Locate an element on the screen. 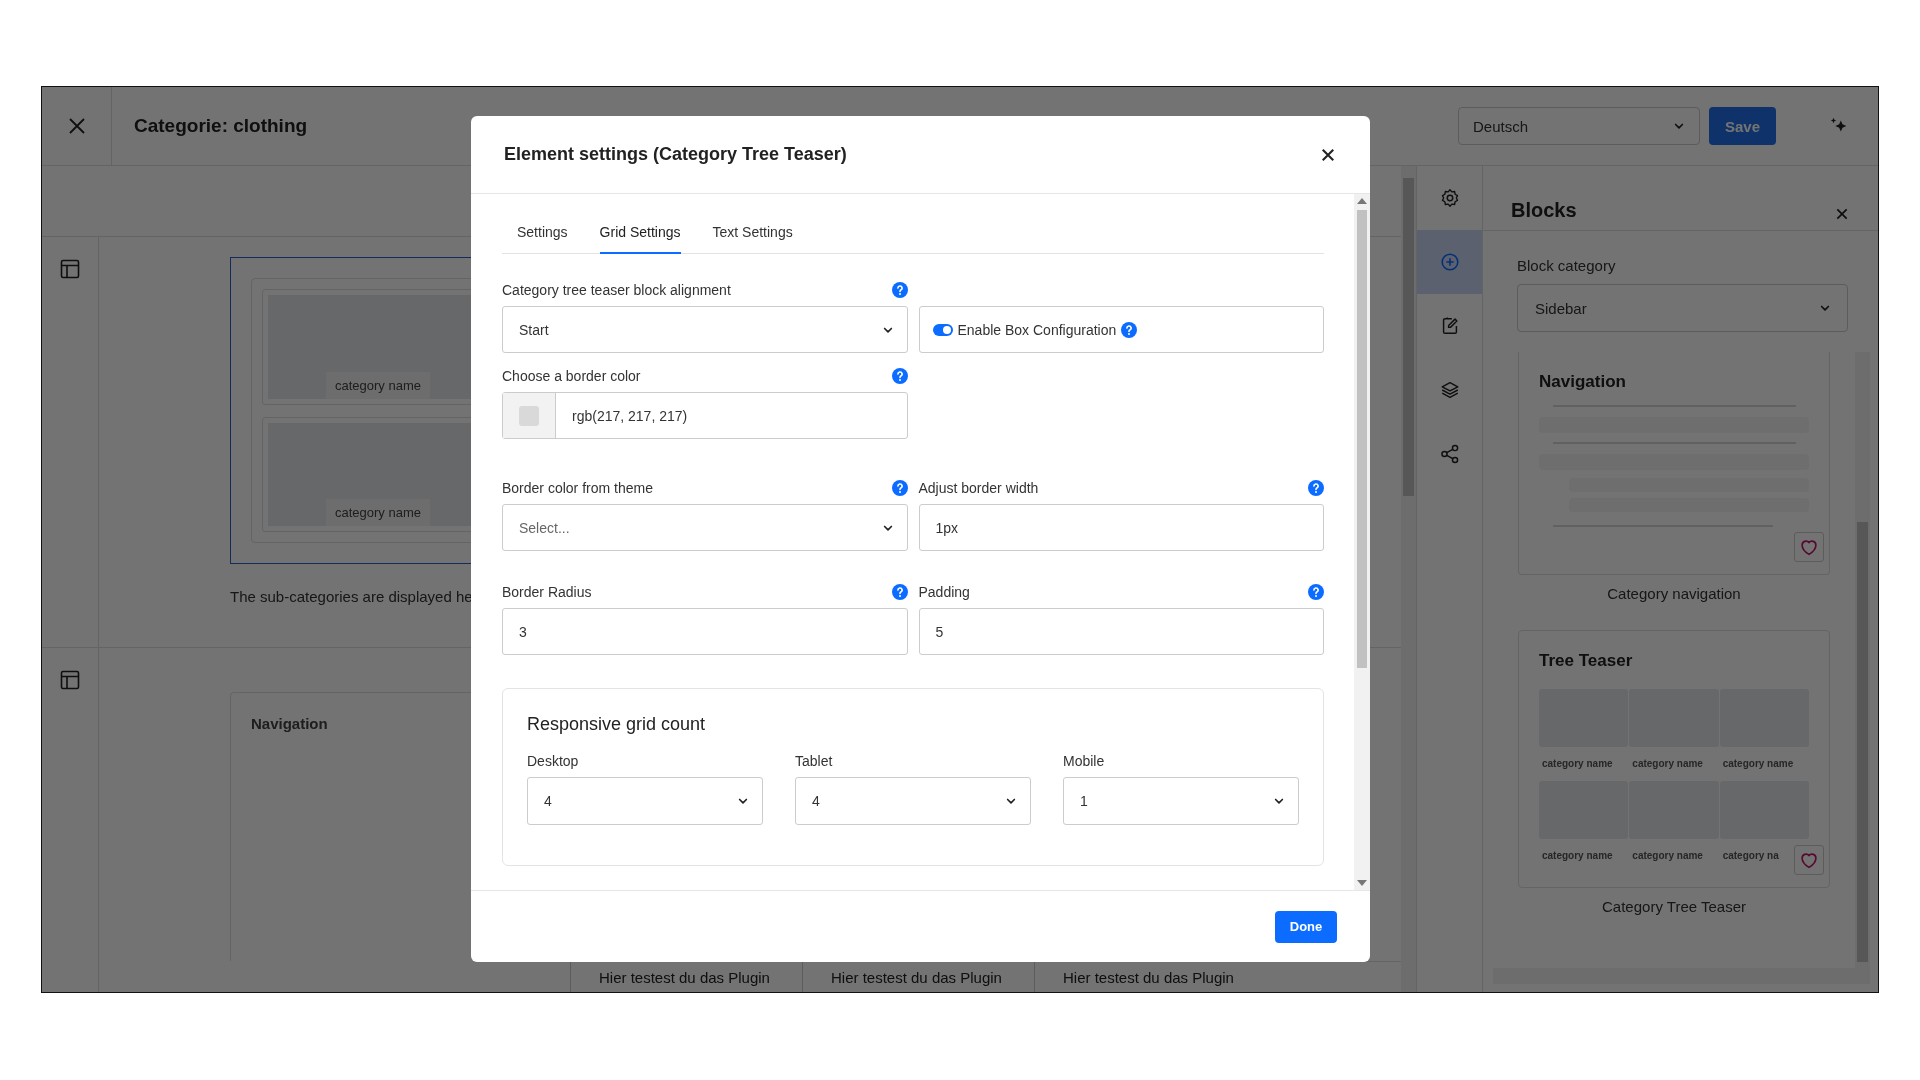 The width and height of the screenshot is (1920, 1080). edit-icon is located at coordinates (1450, 325).